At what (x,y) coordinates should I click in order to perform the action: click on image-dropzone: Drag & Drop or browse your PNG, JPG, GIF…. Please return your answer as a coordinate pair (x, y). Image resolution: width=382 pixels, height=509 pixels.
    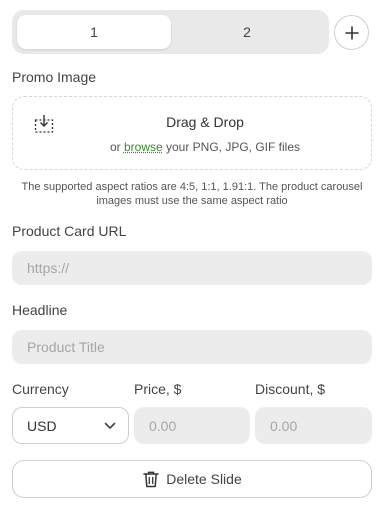
    Looking at the image, I should click on (192, 133).